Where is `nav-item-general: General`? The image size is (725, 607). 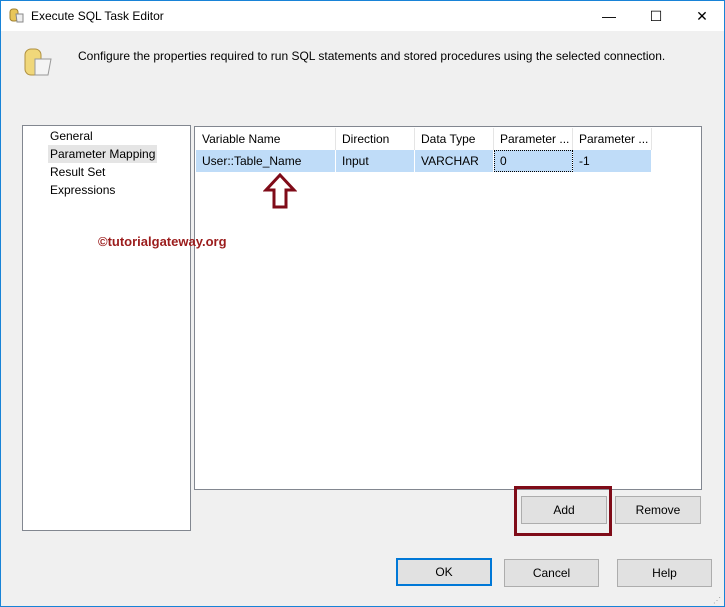
nav-item-general: General is located at coordinates (71, 136).